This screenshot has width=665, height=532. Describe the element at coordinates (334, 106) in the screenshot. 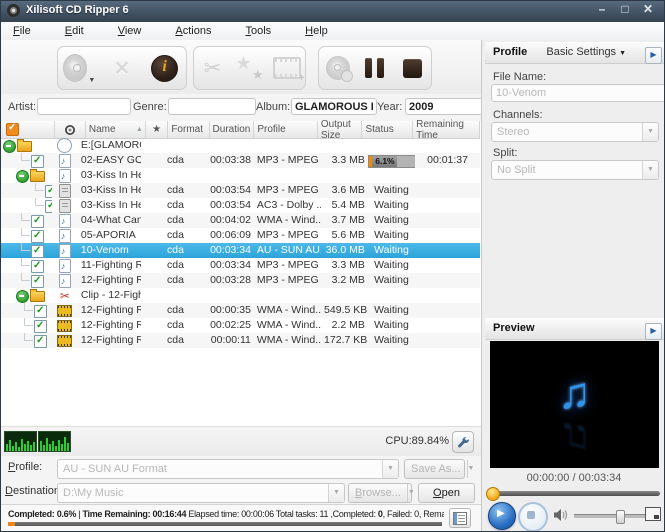

I see `album-input` at that location.